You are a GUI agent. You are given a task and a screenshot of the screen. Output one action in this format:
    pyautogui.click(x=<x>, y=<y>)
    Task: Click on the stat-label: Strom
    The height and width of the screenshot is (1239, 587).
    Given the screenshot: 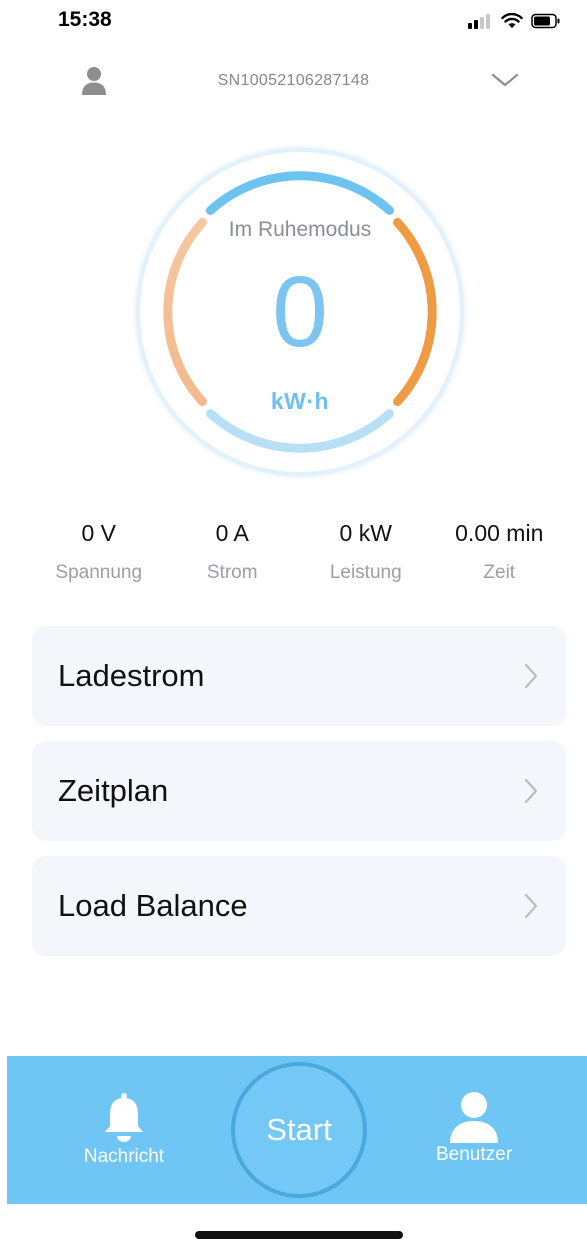 What is the action you would take?
    pyautogui.click(x=232, y=572)
    